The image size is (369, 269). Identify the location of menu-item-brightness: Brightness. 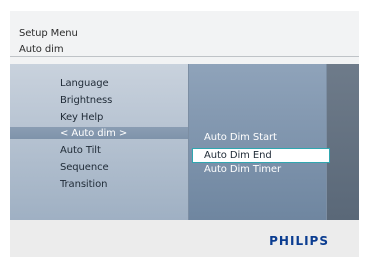
(86, 100).